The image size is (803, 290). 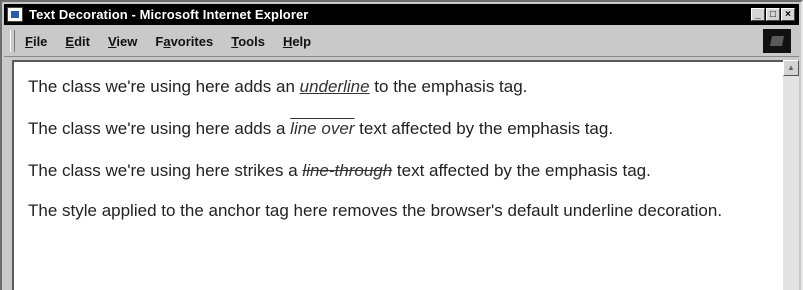 I want to click on emphasis-overline: line over, so click(x=322, y=128).